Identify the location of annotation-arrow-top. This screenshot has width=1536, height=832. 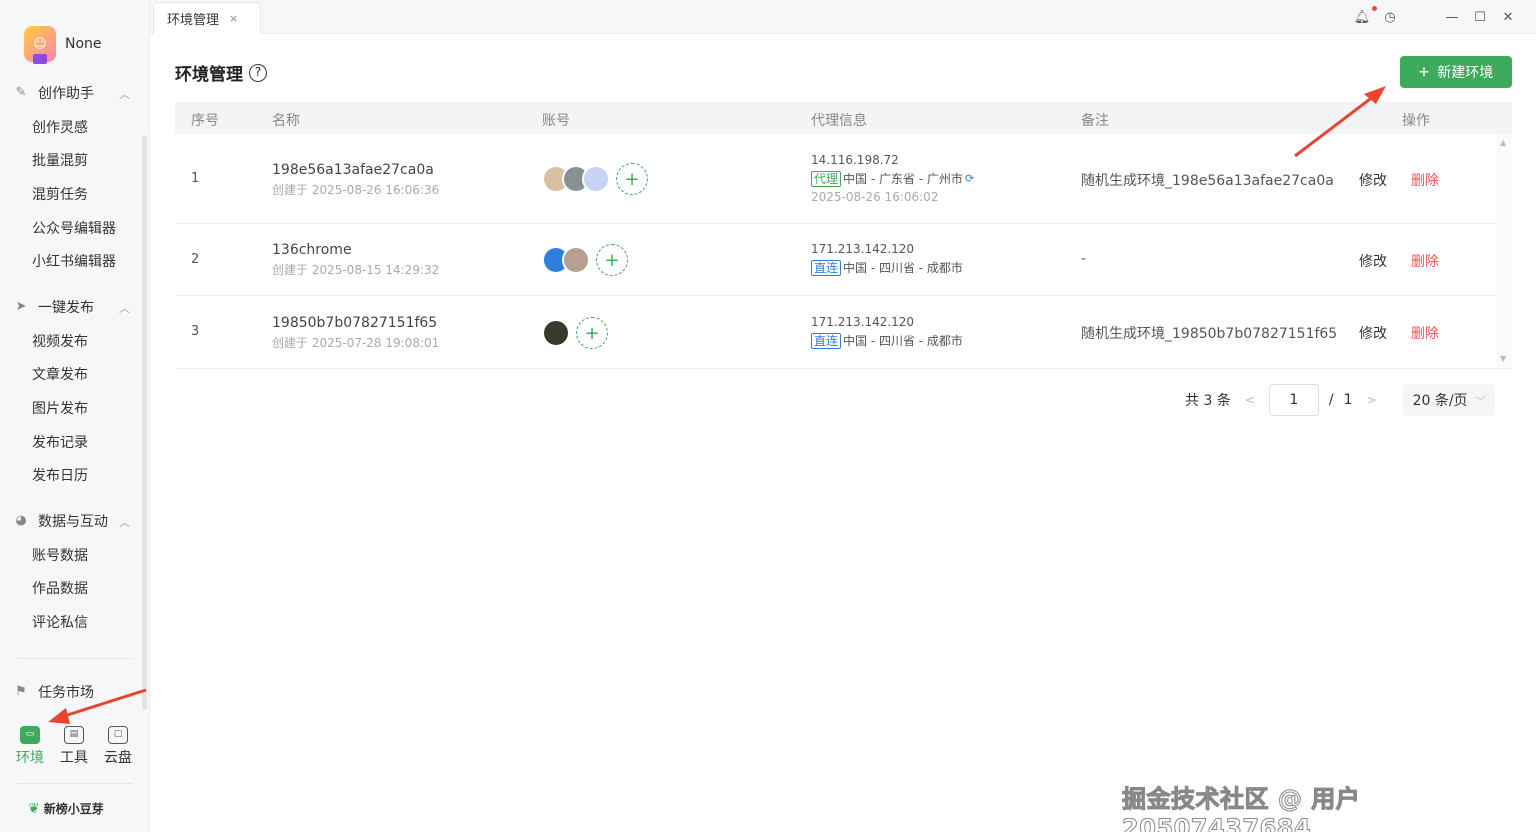
(1336, 124).